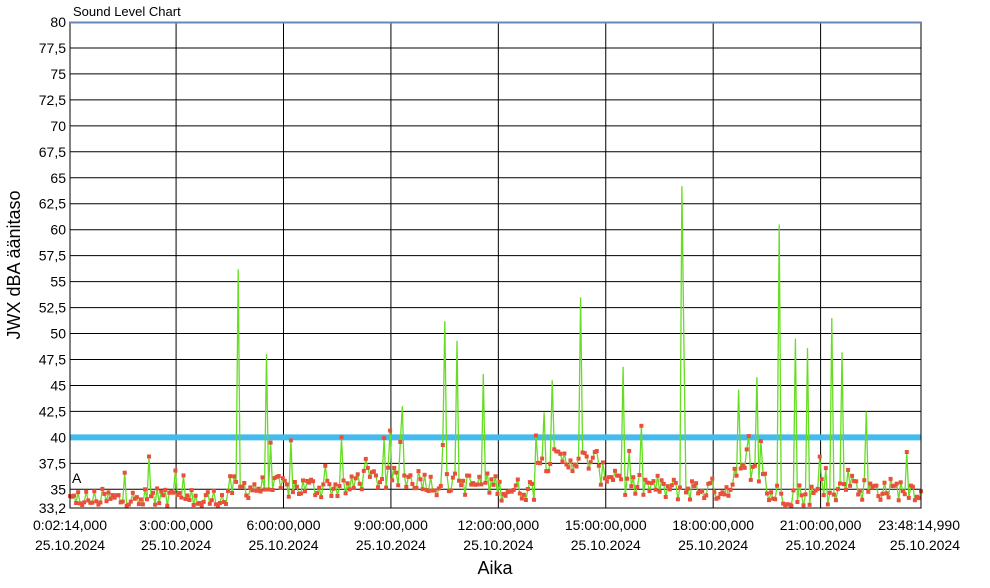 This screenshot has width=990, height=588. I want to click on y-tick-label: 35, so click(58, 489).